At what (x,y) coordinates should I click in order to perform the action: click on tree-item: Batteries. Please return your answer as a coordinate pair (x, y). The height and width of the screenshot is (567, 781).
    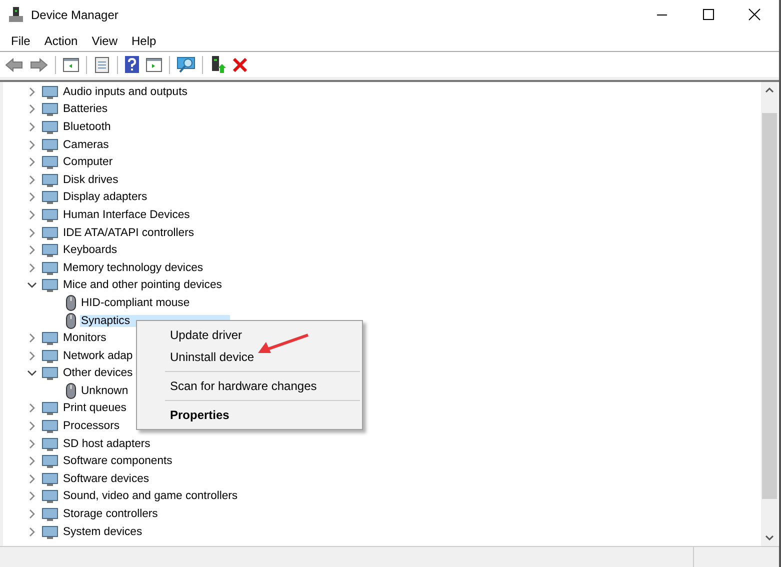
    Looking at the image, I should click on (85, 109).